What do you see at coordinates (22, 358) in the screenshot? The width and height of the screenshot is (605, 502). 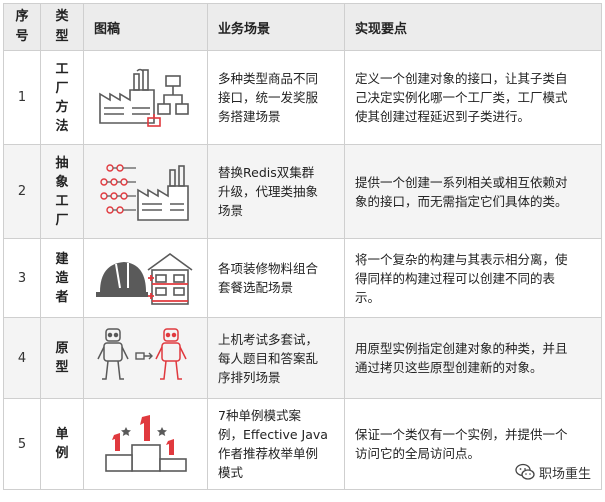 I see `row-no: 4` at bounding box center [22, 358].